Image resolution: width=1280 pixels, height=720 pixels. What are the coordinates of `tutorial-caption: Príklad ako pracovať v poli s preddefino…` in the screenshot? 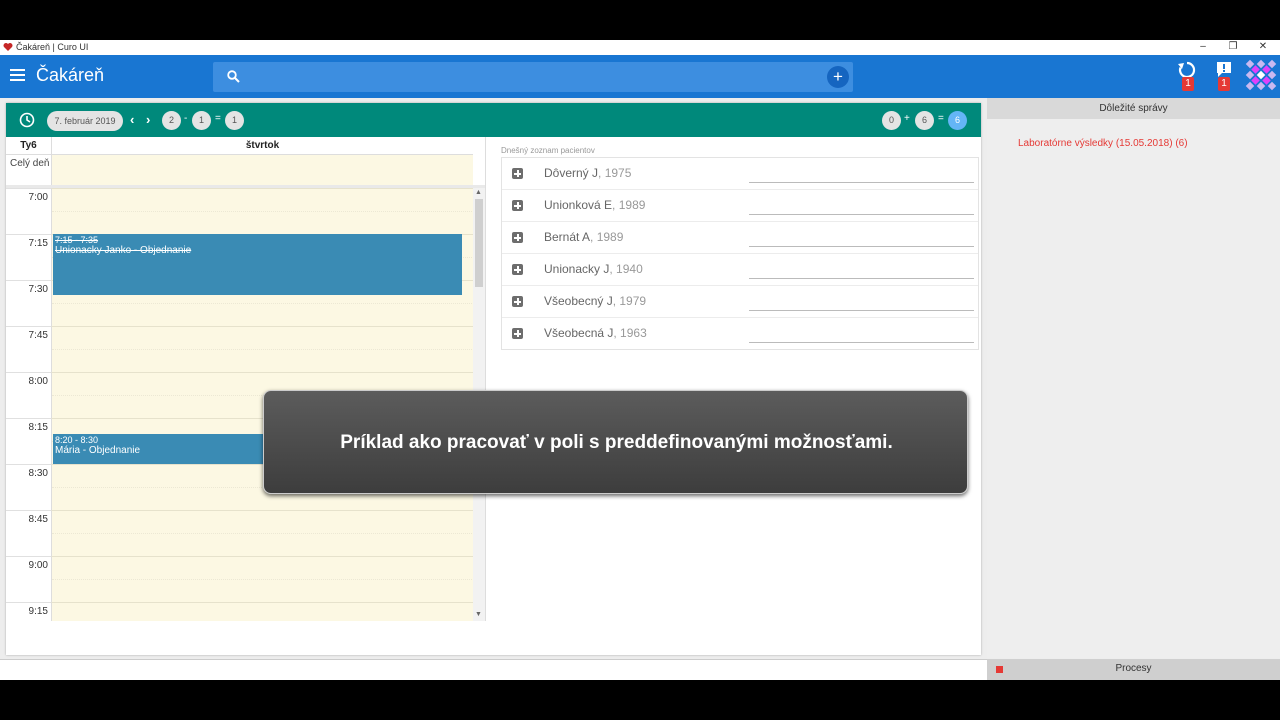 It's located at (615, 442).